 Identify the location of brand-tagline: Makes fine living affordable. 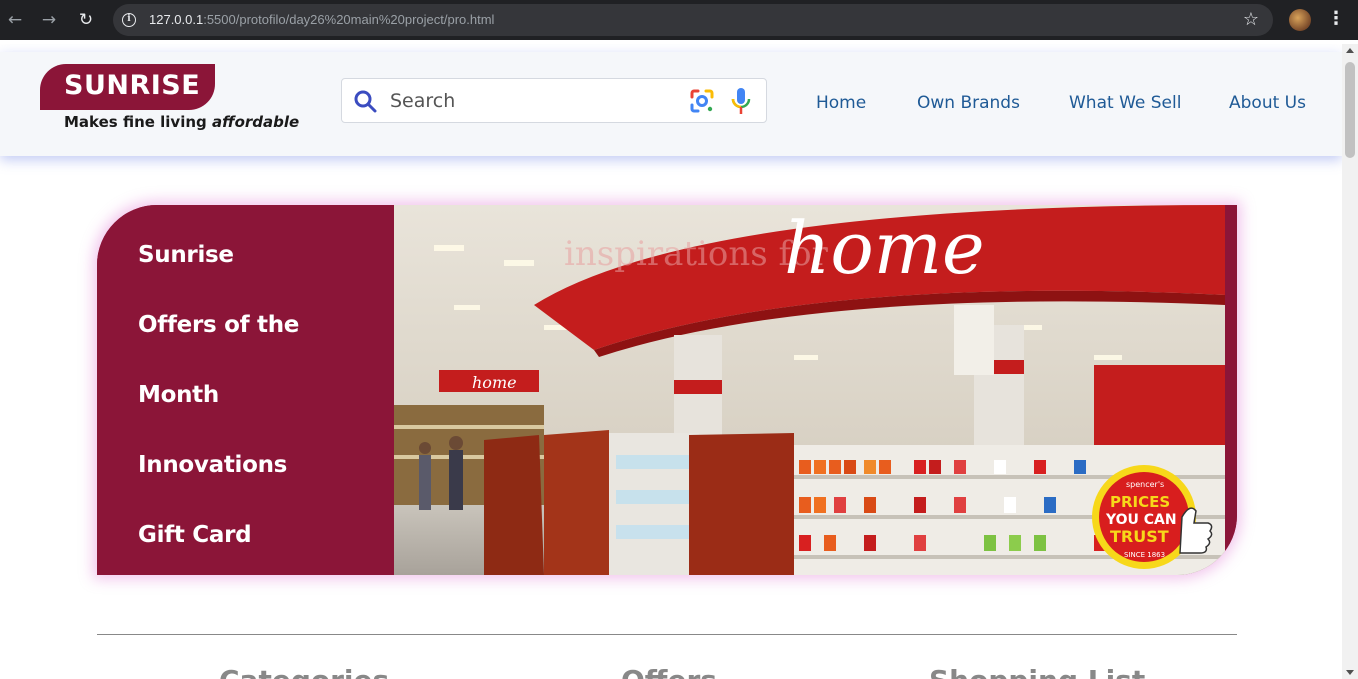
(182, 122).